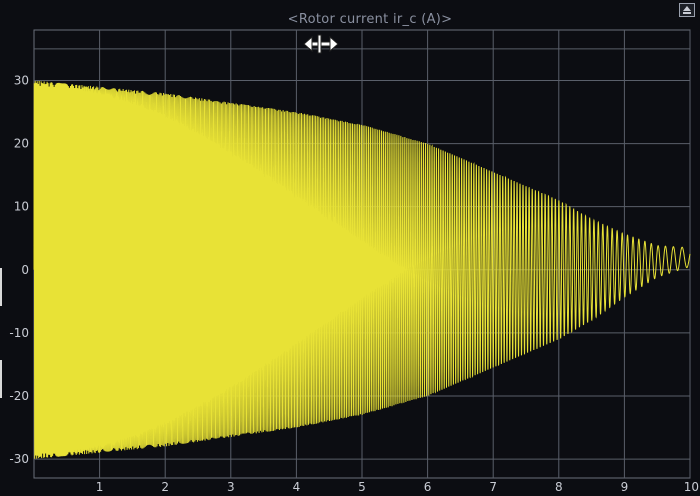 This screenshot has height=496, width=700. I want to click on restore-button, so click(687, 10).